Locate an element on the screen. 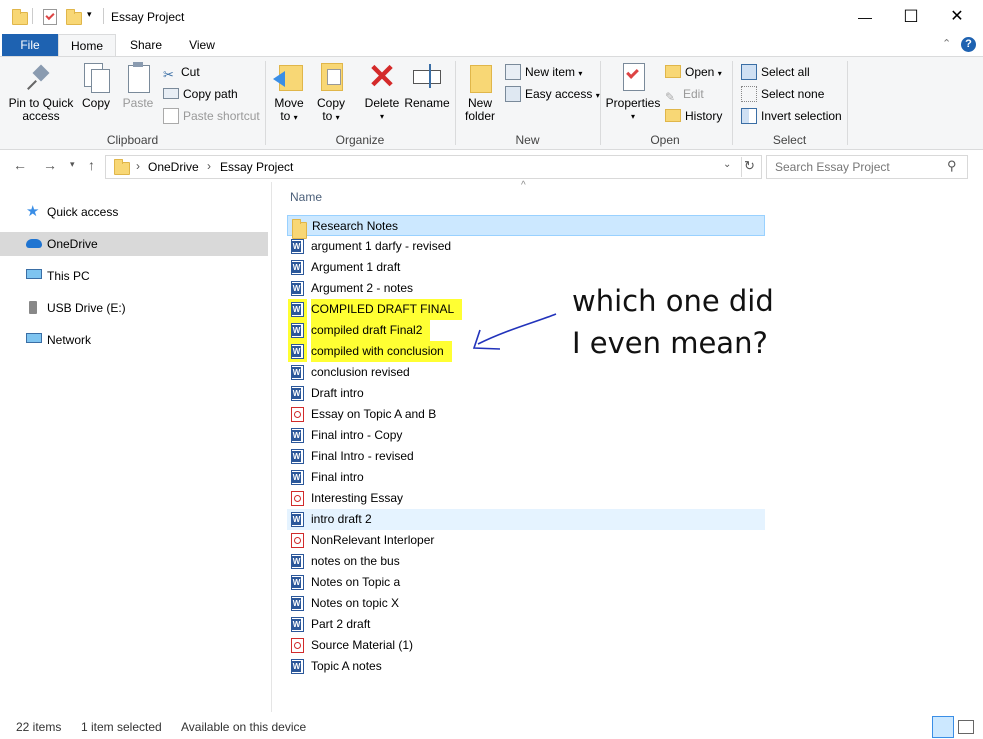 The width and height of the screenshot is (983, 739). nav-item-quick-access: ★ Quick access is located at coordinates (134, 212).